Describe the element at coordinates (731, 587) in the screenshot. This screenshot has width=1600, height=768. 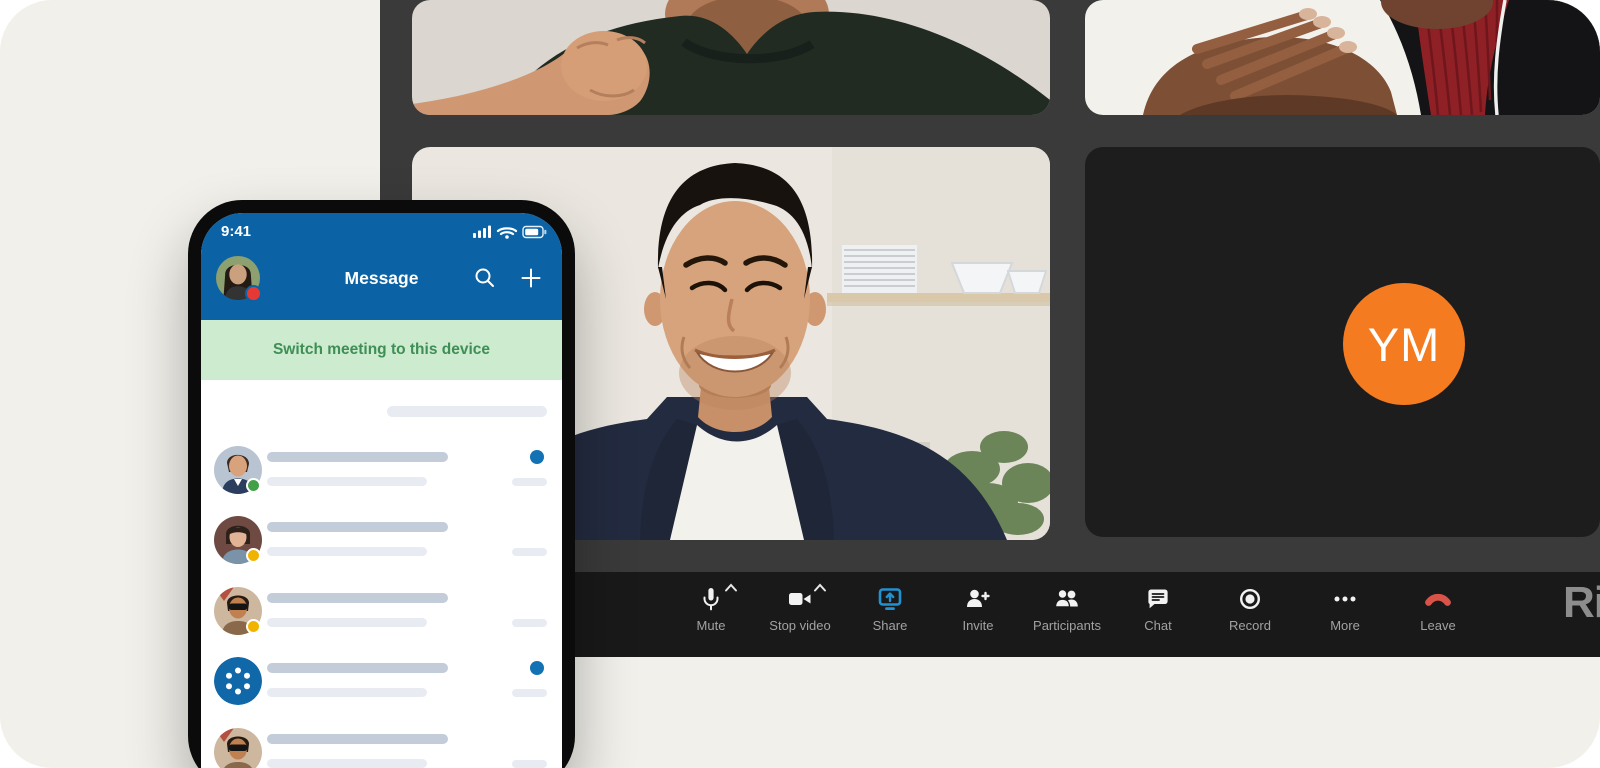
I see `mute-menu-chevron-icon` at that location.